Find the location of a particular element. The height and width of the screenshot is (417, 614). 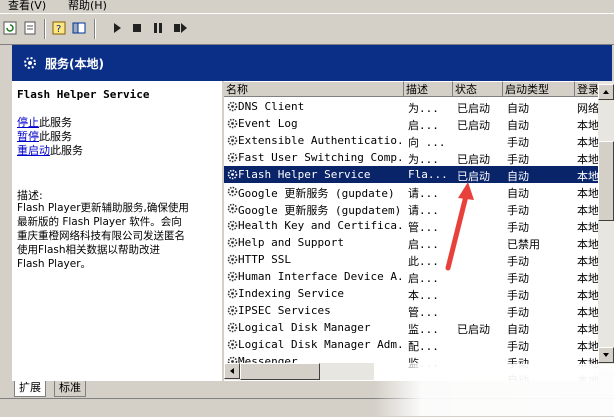

table-row: Logical Disk Manager Adm... 配... 手动 本地 is located at coordinates (411, 344).